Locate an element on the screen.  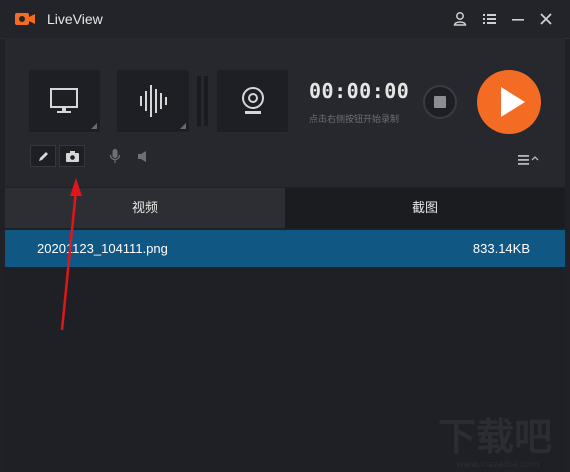
audio-wave-icon is located at coordinates (153, 101).